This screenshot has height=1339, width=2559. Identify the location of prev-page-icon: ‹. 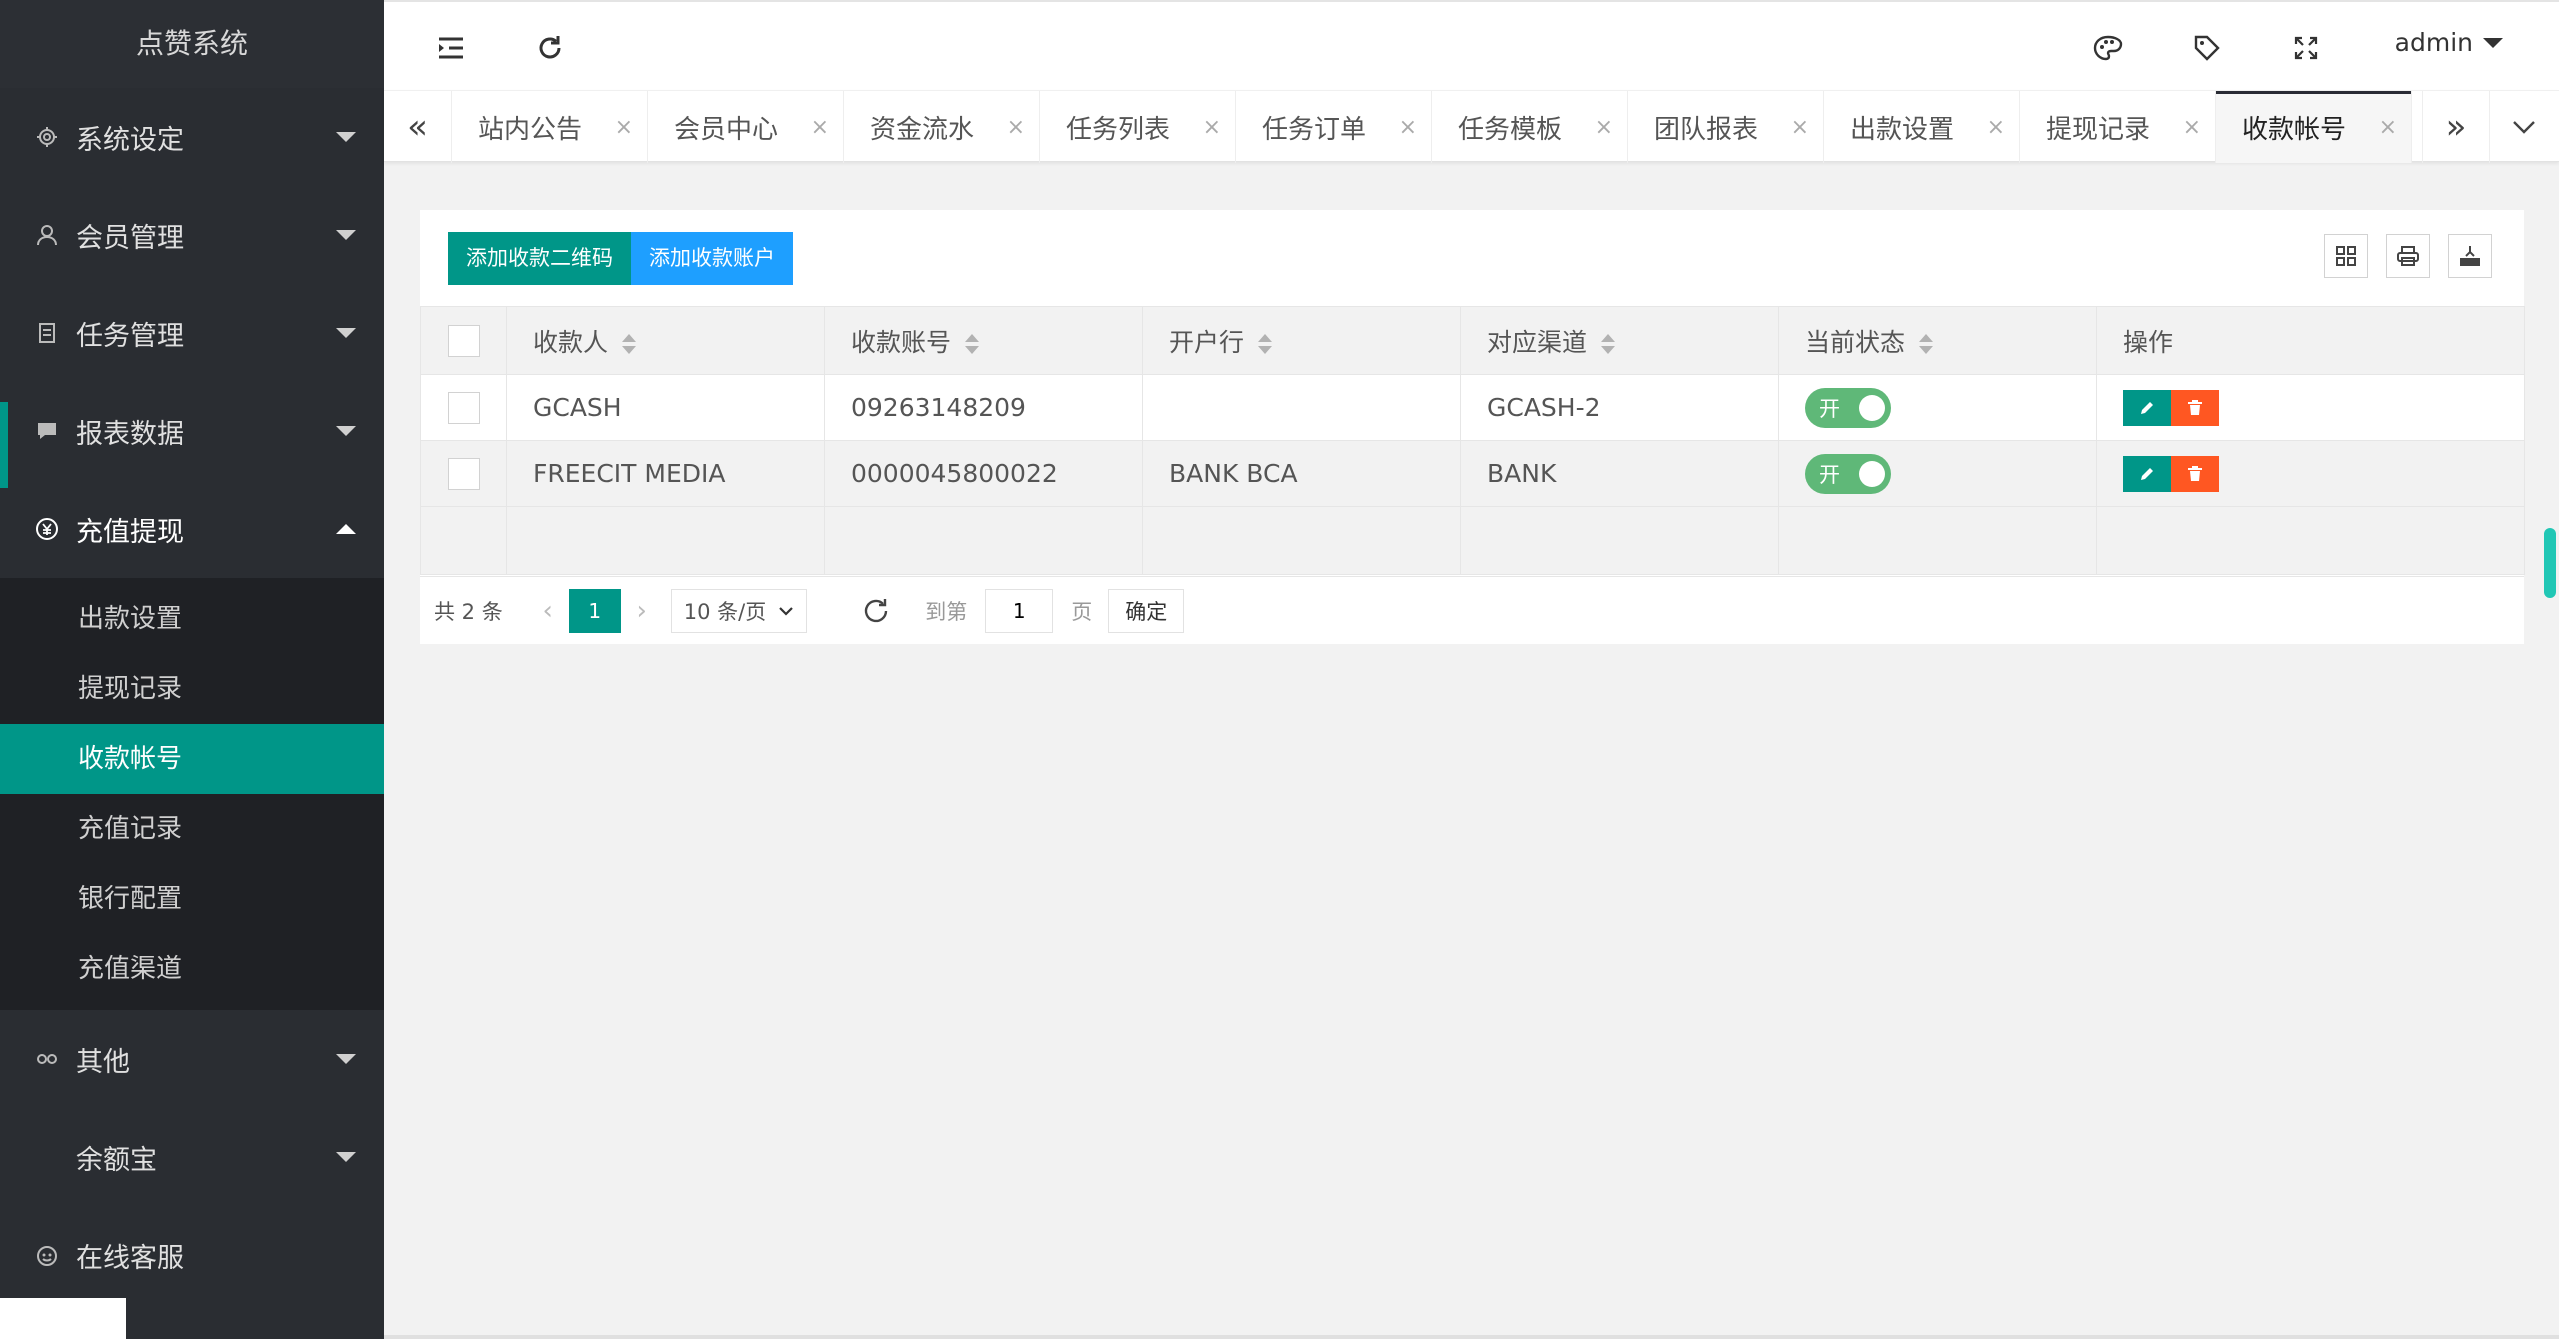
(548, 611).